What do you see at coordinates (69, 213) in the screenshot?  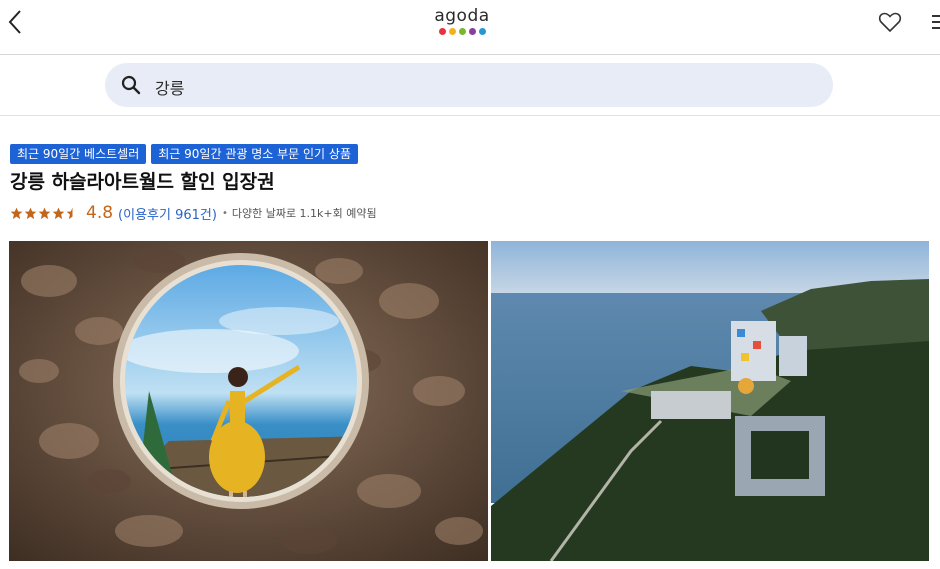 I see `half-star-icon` at bounding box center [69, 213].